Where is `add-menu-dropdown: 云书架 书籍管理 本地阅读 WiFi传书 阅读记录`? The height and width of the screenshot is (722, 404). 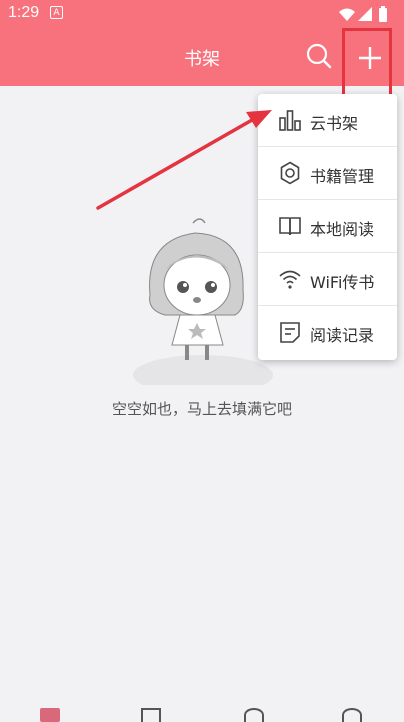 add-menu-dropdown: 云书架 书籍管理 本地阅读 WiFi传书 阅读记录 is located at coordinates (327, 227).